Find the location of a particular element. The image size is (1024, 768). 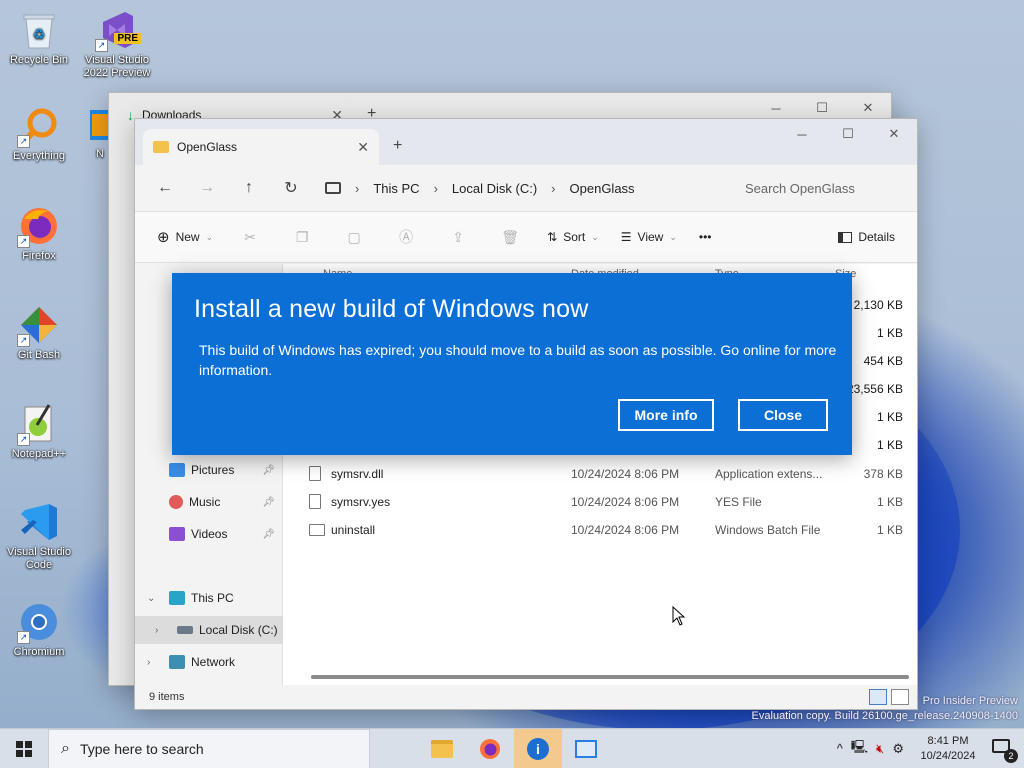

sidebar-item-pictures: Pictures 📌︎ is located at coordinates (209, 470).